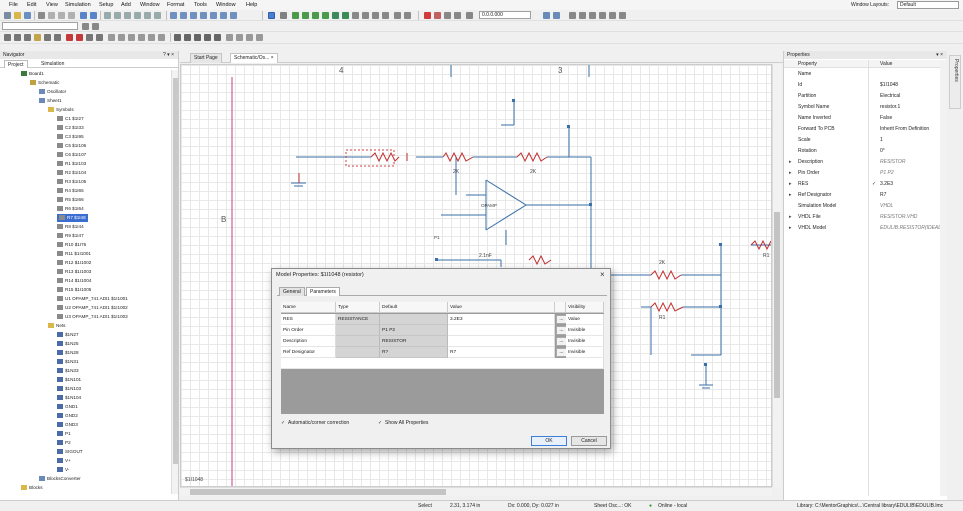  What do you see at coordinates (397, 15) in the screenshot?
I see `rotate-icon` at bounding box center [397, 15].